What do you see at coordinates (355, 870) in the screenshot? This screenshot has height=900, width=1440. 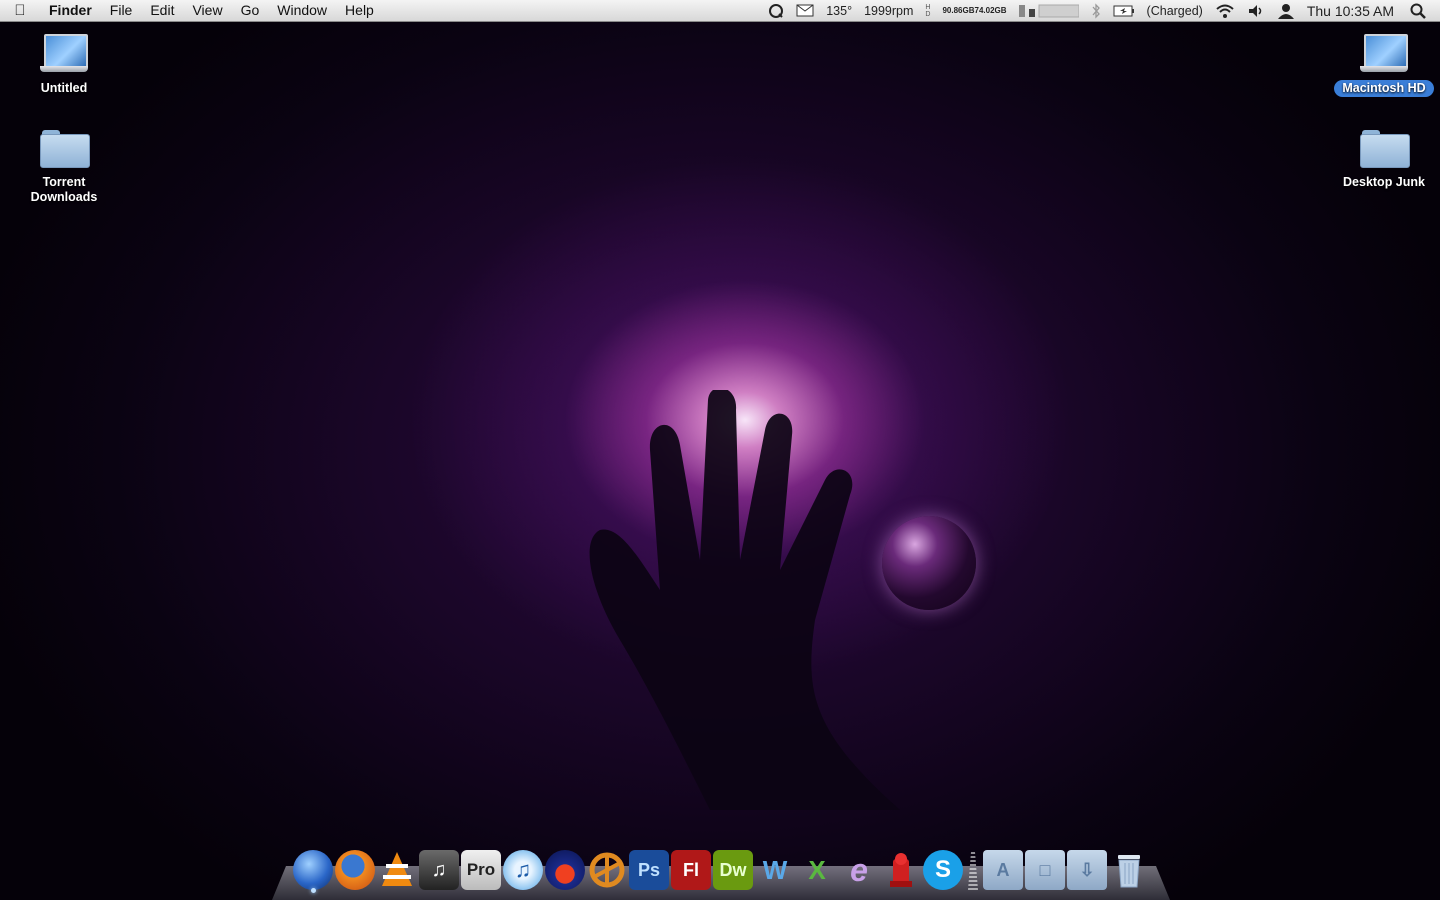 I see `firefox-icon` at bounding box center [355, 870].